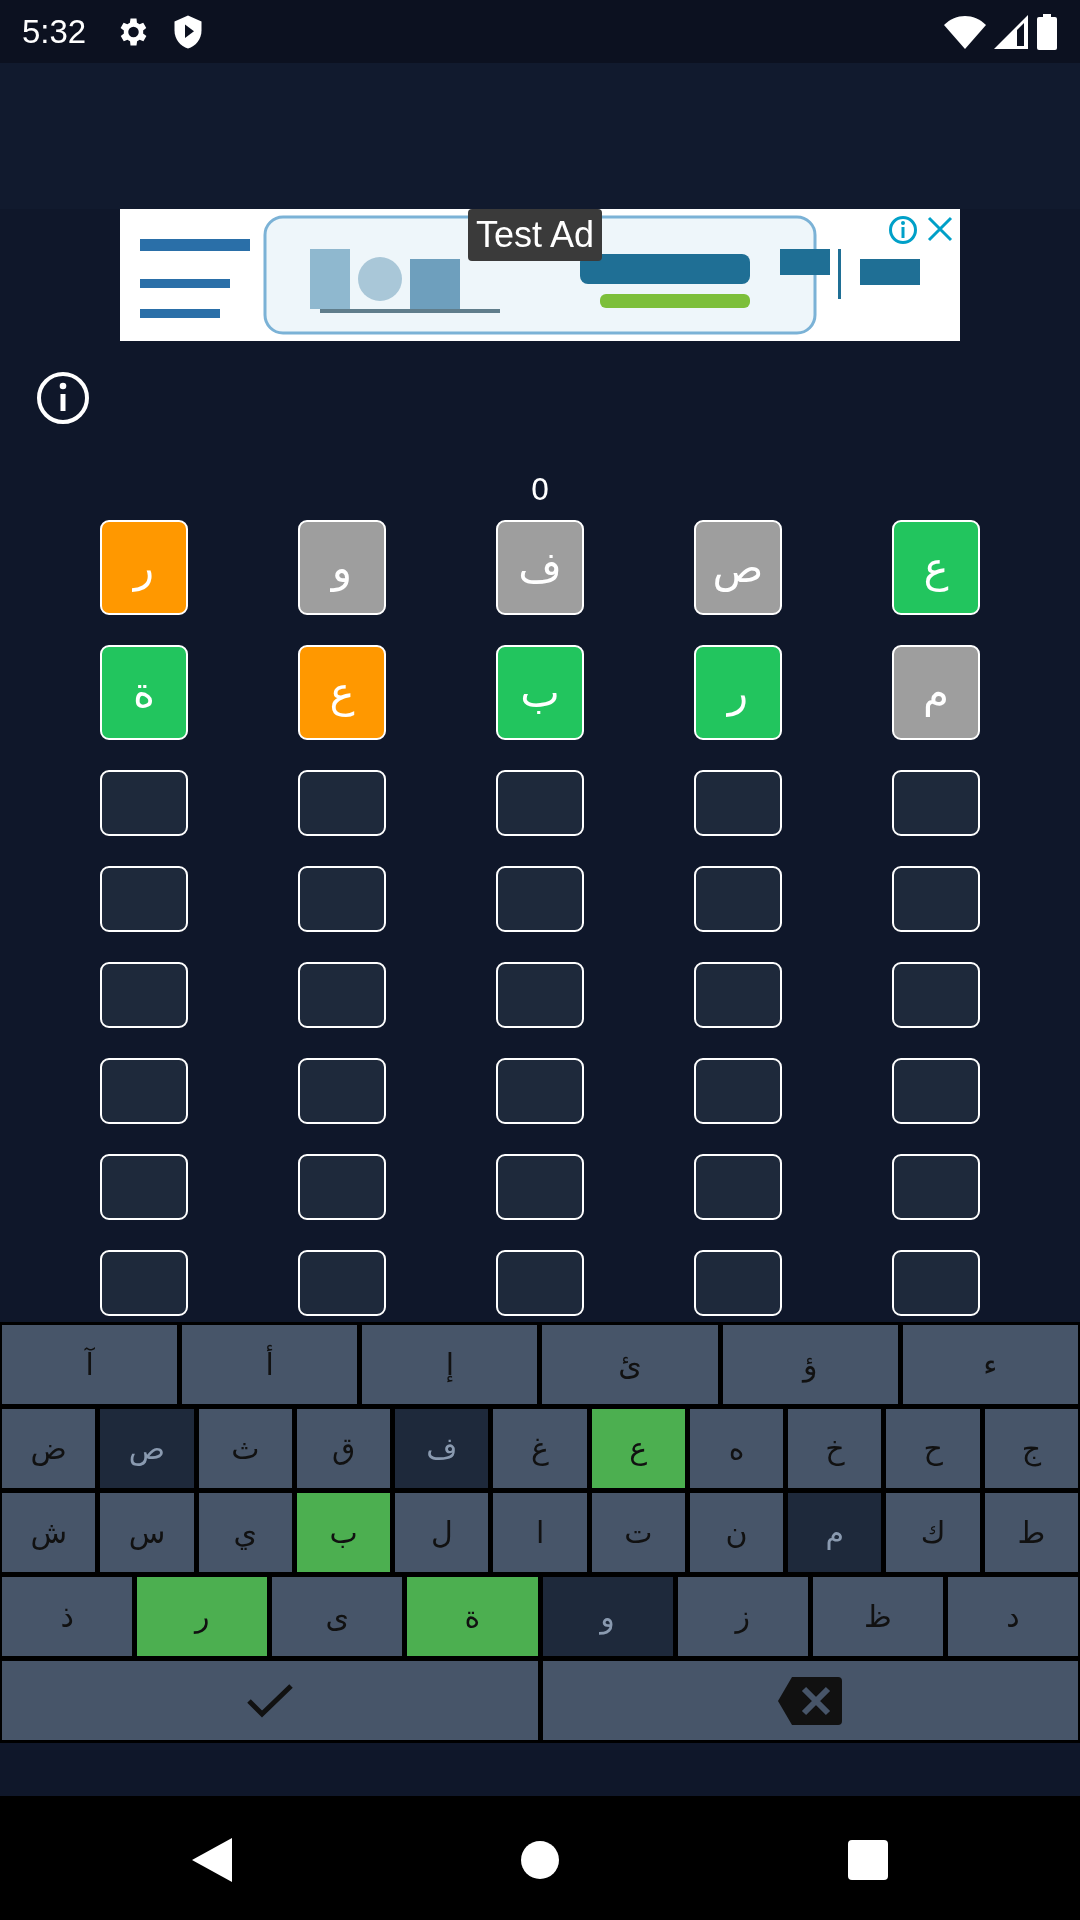 The height and width of the screenshot is (1920, 1080). Describe the element at coordinates (270, 1364) in the screenshot. I see `letter-key: أ` at that location.